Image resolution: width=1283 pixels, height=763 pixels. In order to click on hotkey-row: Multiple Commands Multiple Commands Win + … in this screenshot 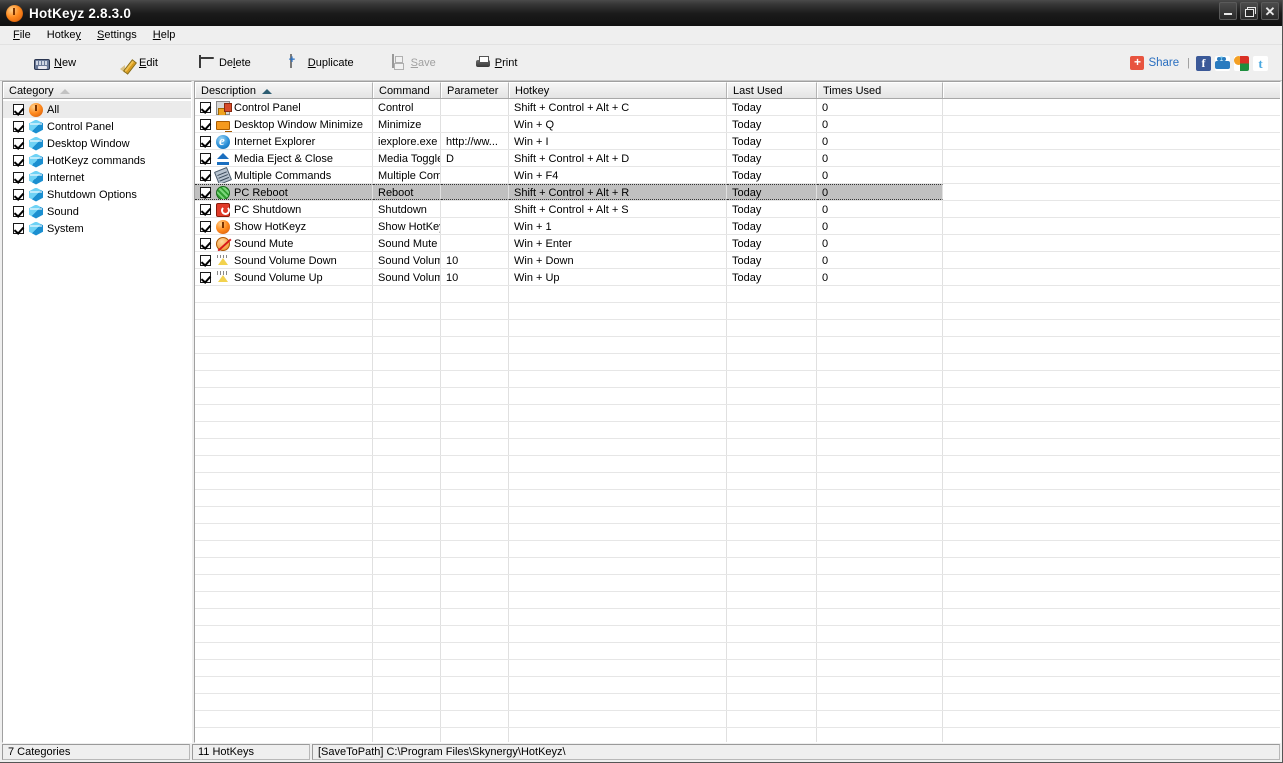, I will do `click(737, 175)`.